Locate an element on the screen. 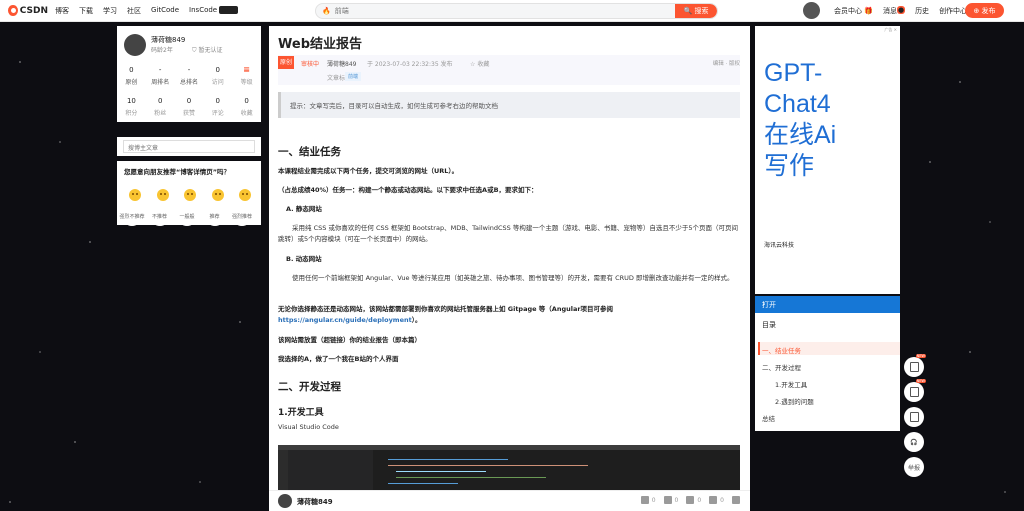 Image resolution: width=1024 pixels, height=511 pixels. stat-fans: 0 粉丝 is located at coordinates (160, 107).